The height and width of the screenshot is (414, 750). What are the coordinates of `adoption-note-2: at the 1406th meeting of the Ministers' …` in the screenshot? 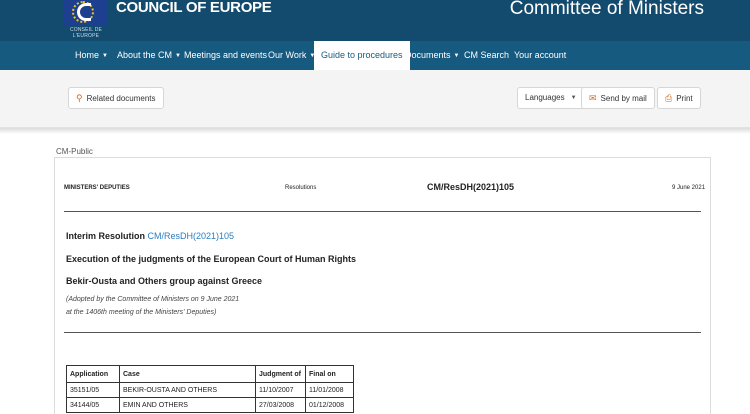 It's located at (141, 312).